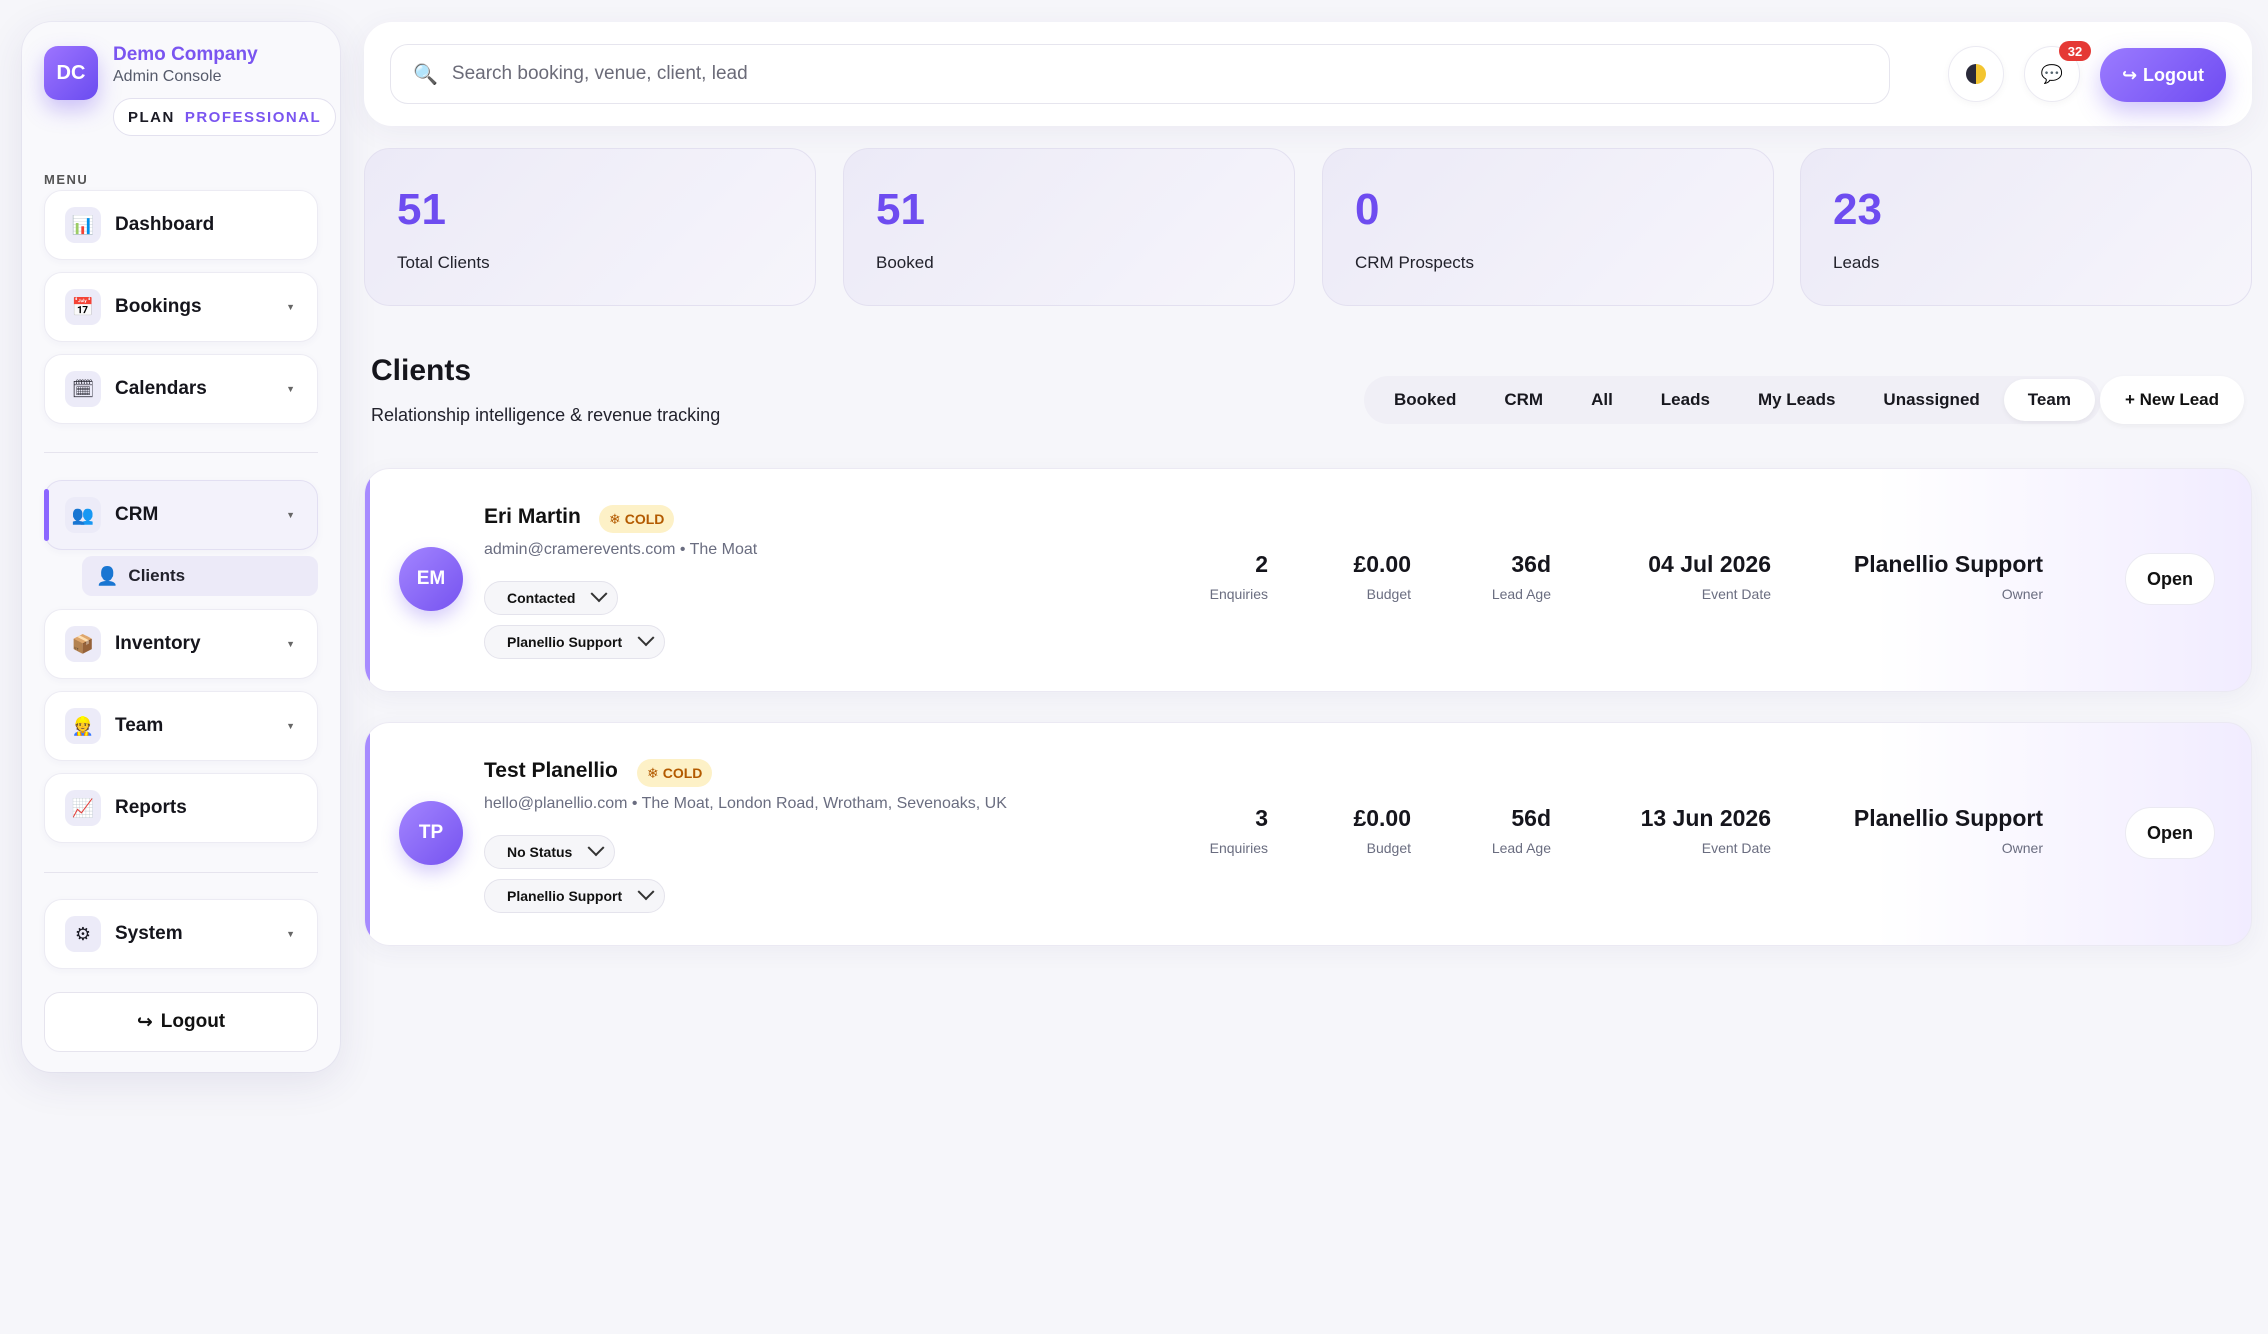 Image resolution: width=2268 pixels, height=1334 pixels. What do you see at coordinates (2026, 227) in the screenshot?
I see `stat-card-leads: 23 Leads` at bounding box center [2026, 227].